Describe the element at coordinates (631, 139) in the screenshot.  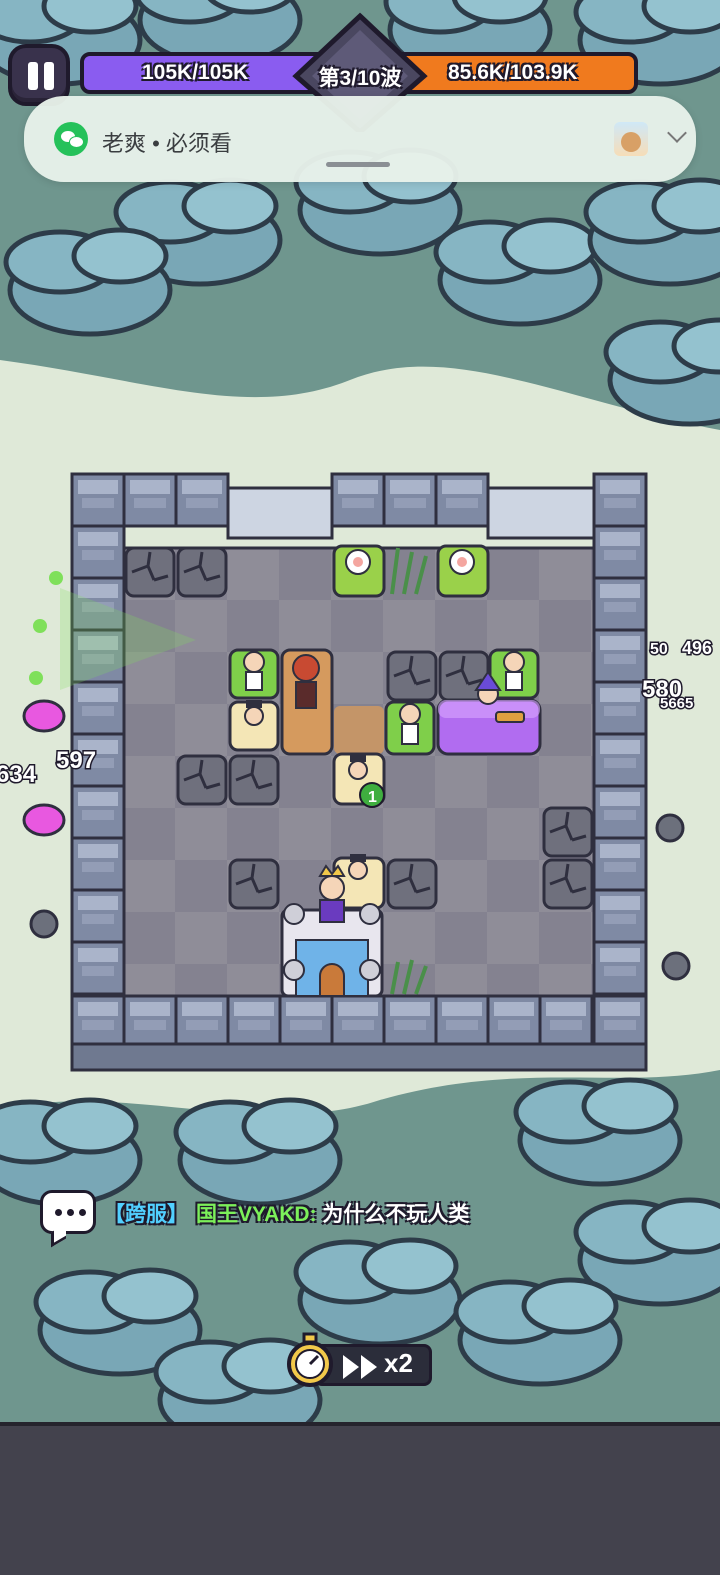
I see `sender-avatar` at that location.